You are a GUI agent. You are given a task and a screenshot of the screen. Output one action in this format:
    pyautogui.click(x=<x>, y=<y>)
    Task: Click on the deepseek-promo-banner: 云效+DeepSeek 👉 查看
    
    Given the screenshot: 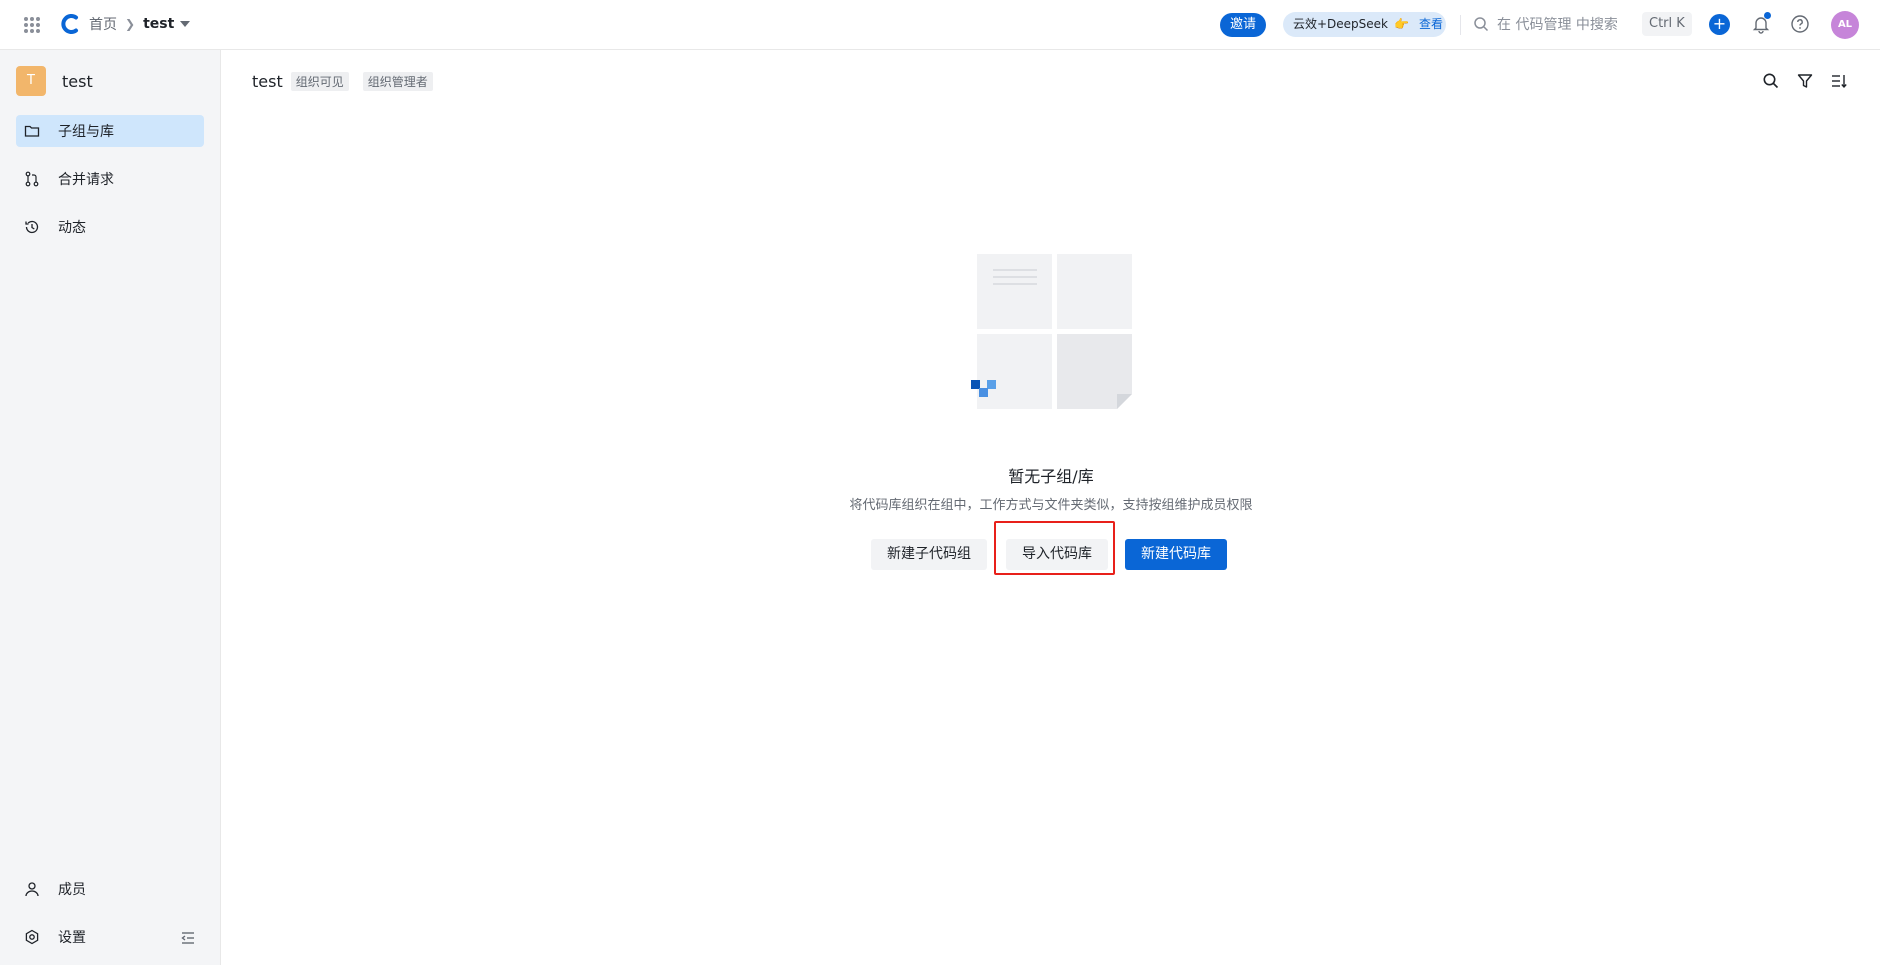 What is the action you would take?
    pyautogui.click(x=1364, y=24)
    